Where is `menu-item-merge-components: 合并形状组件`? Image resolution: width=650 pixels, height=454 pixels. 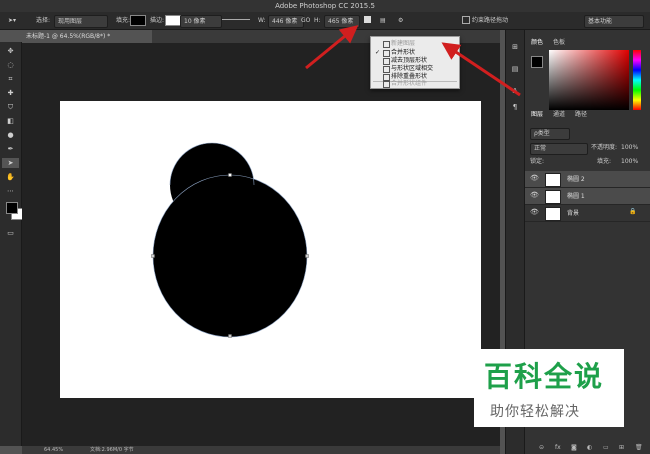
menu-item-merge-components: 合并形状组件 is located at coordinates (415, 83).